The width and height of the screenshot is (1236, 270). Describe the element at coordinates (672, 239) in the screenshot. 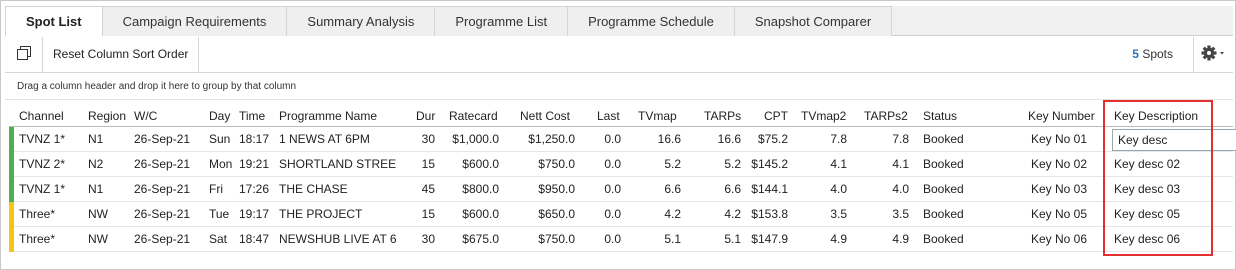

I see `cell-tvmap: 5.1` at that location.